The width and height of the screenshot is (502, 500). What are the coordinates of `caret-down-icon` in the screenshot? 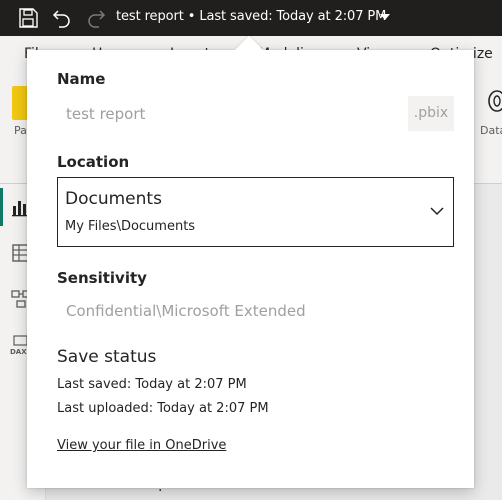 It's located at (385, 17).